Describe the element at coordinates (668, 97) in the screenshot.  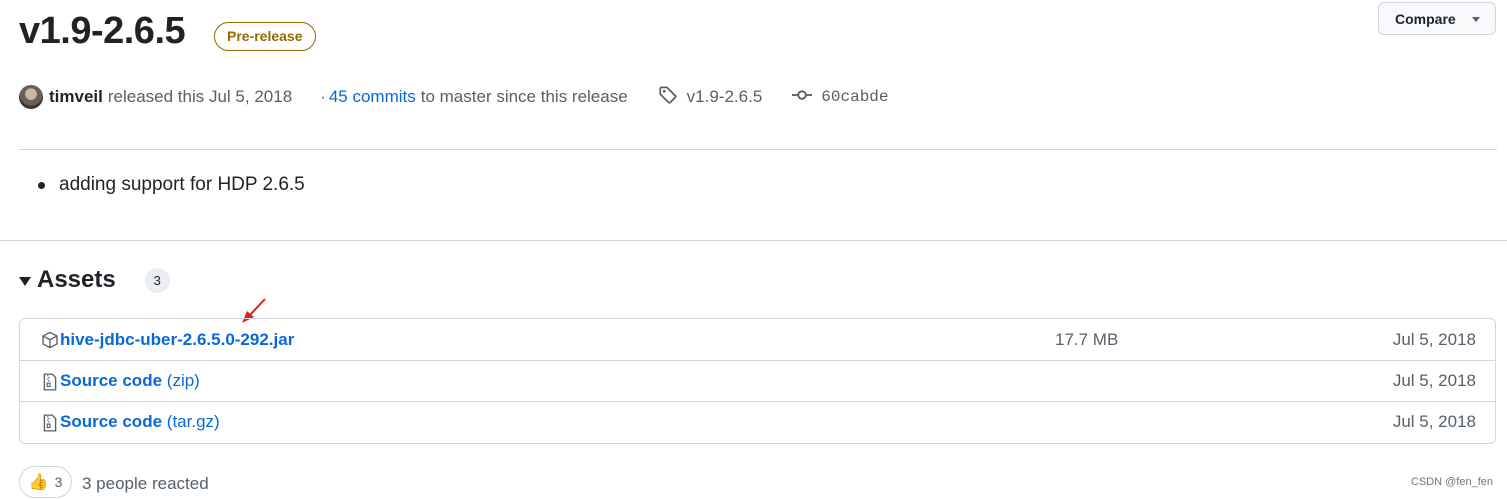
I see `tag-icon` at that location.